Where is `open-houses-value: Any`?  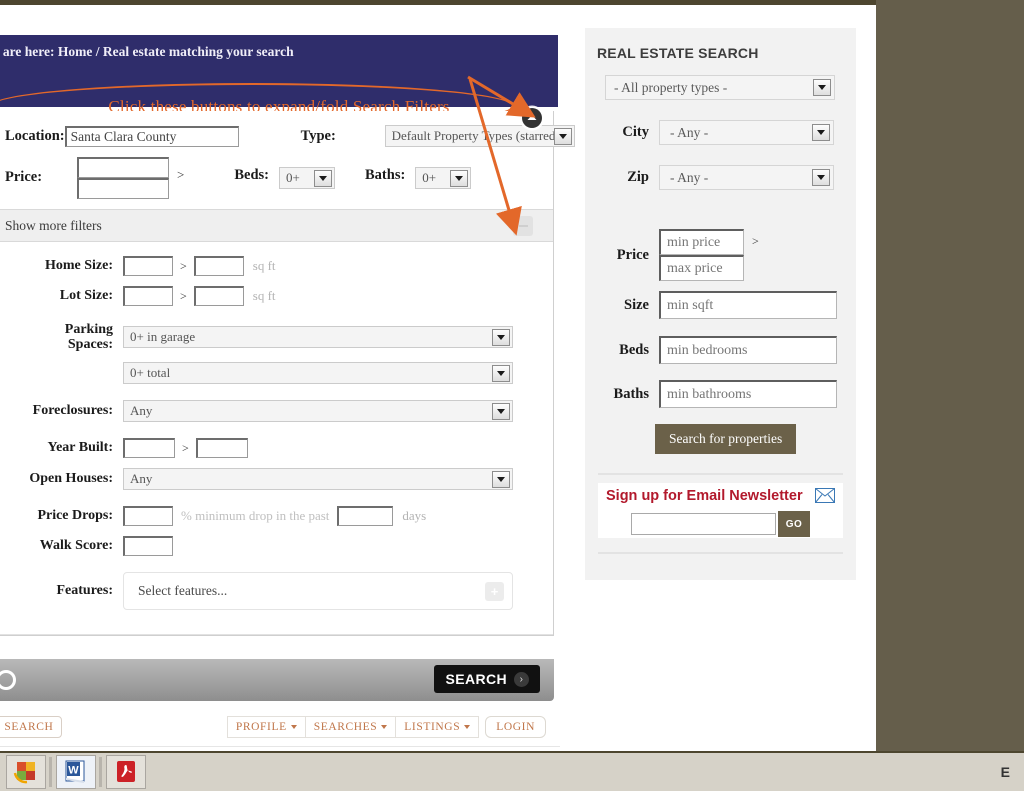
open-houses-value: Any is located at coordinates (141, 478).